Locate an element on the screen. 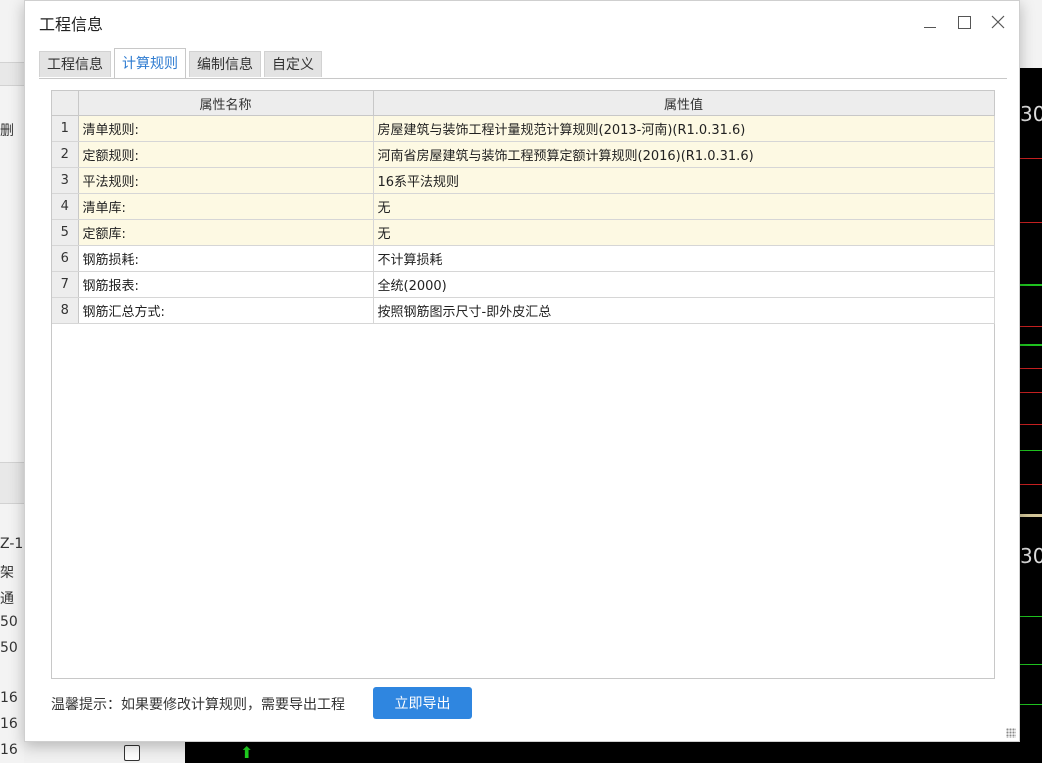  table-row: 7 钢筋报表: 全统(2000) is located at coordinates (523, 284).